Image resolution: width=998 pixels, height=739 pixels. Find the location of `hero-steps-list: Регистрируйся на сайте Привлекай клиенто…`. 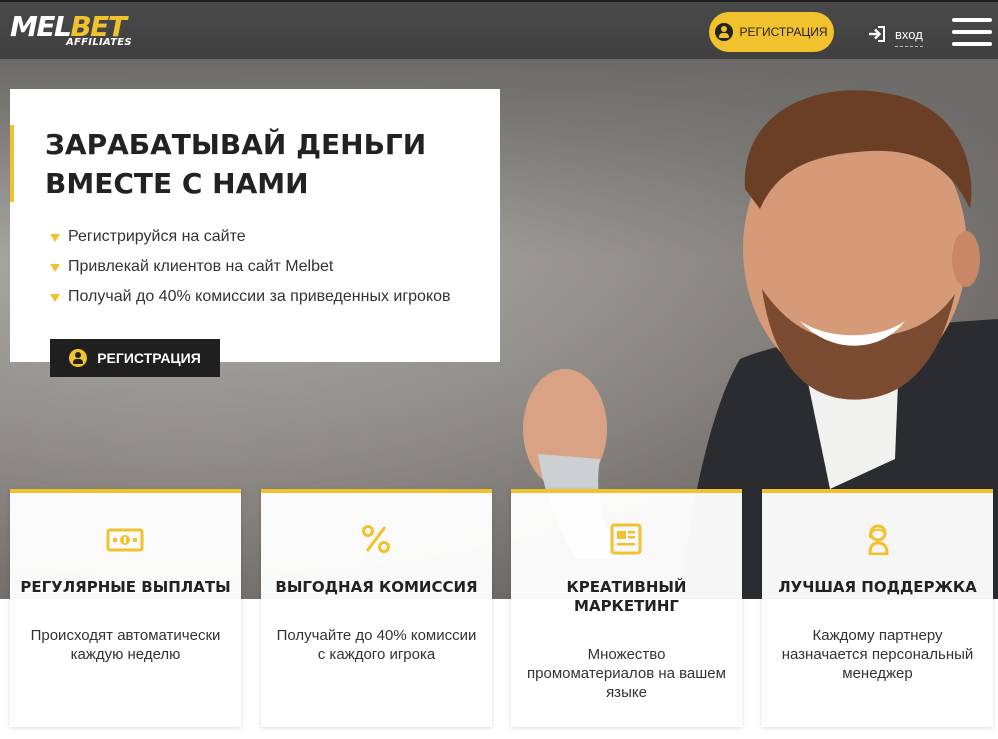

hero-steps-list: Регистрируйся на сайте Привлекай клиенто… is located at coordinates (250, 270).